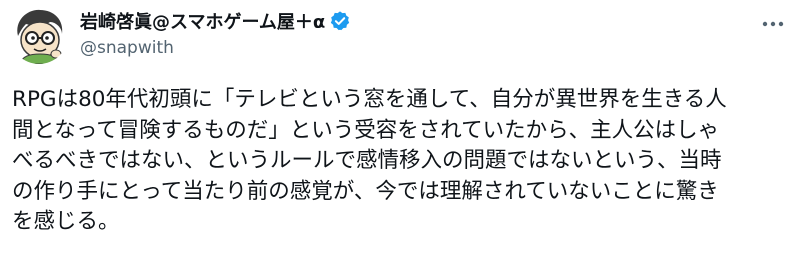 The image size is (800, 267). What do you see at coordinates (127, 48) in the screenshot?
I see `author-handle: @snapwith` at bounding box center [127, 48].